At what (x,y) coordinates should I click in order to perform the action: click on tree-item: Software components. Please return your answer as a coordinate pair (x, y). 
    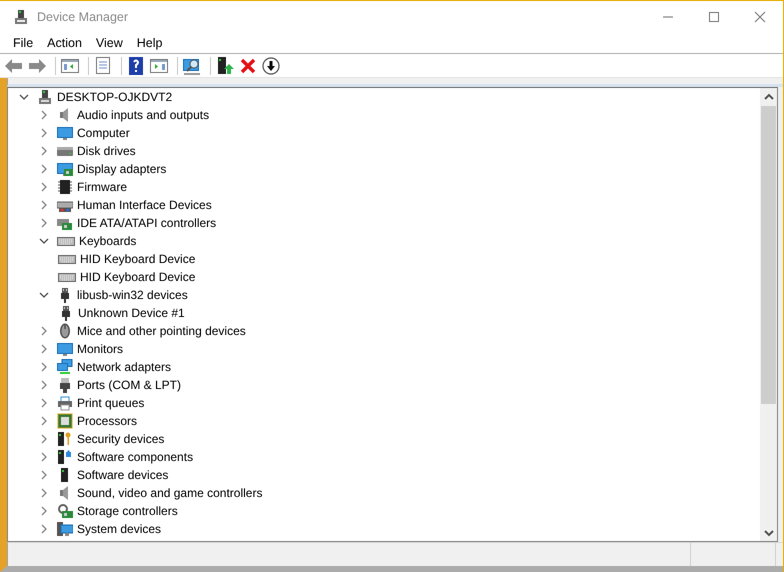
    Looking at the image, I should click on (135, 457).